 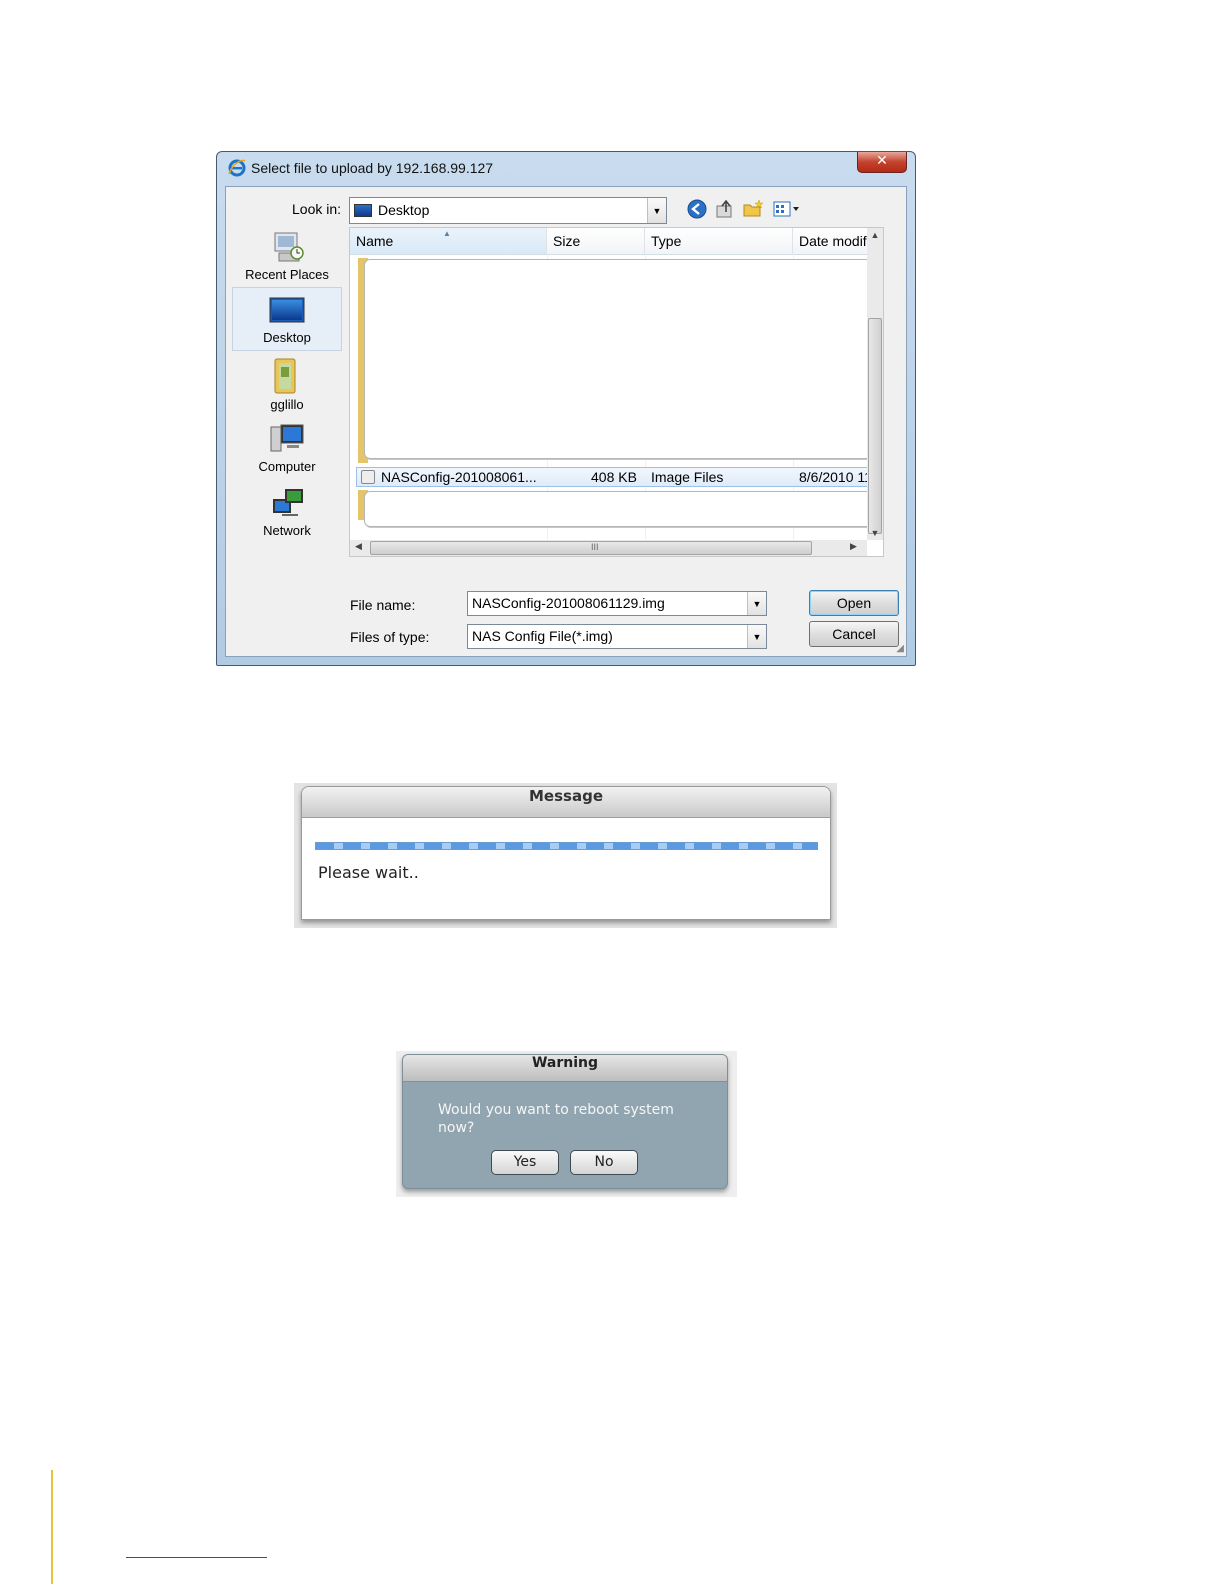 I want to click on place-gglillo: gglillo, so click(x=287, y=384).